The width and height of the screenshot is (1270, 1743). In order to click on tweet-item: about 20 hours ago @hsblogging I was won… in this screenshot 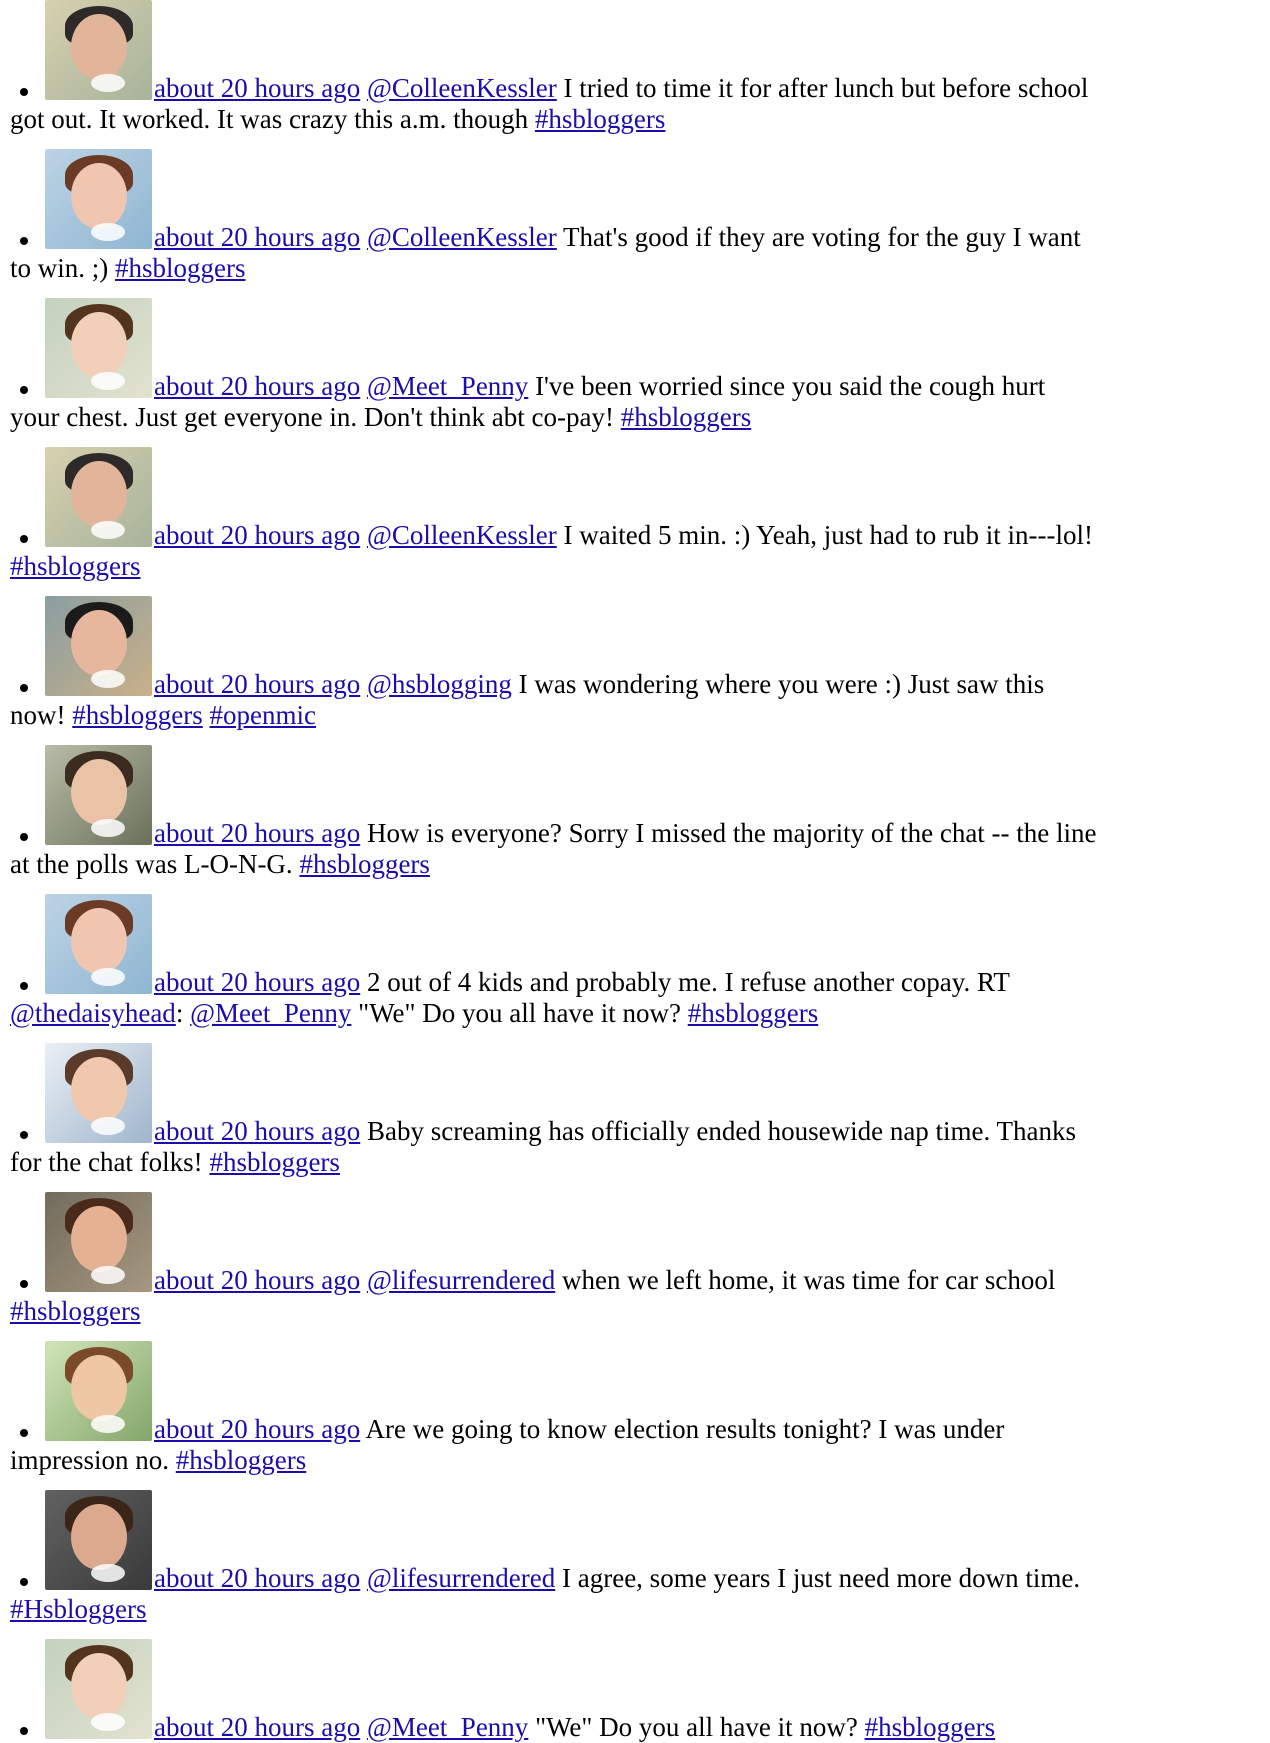, I will do `click(635, 663)`.